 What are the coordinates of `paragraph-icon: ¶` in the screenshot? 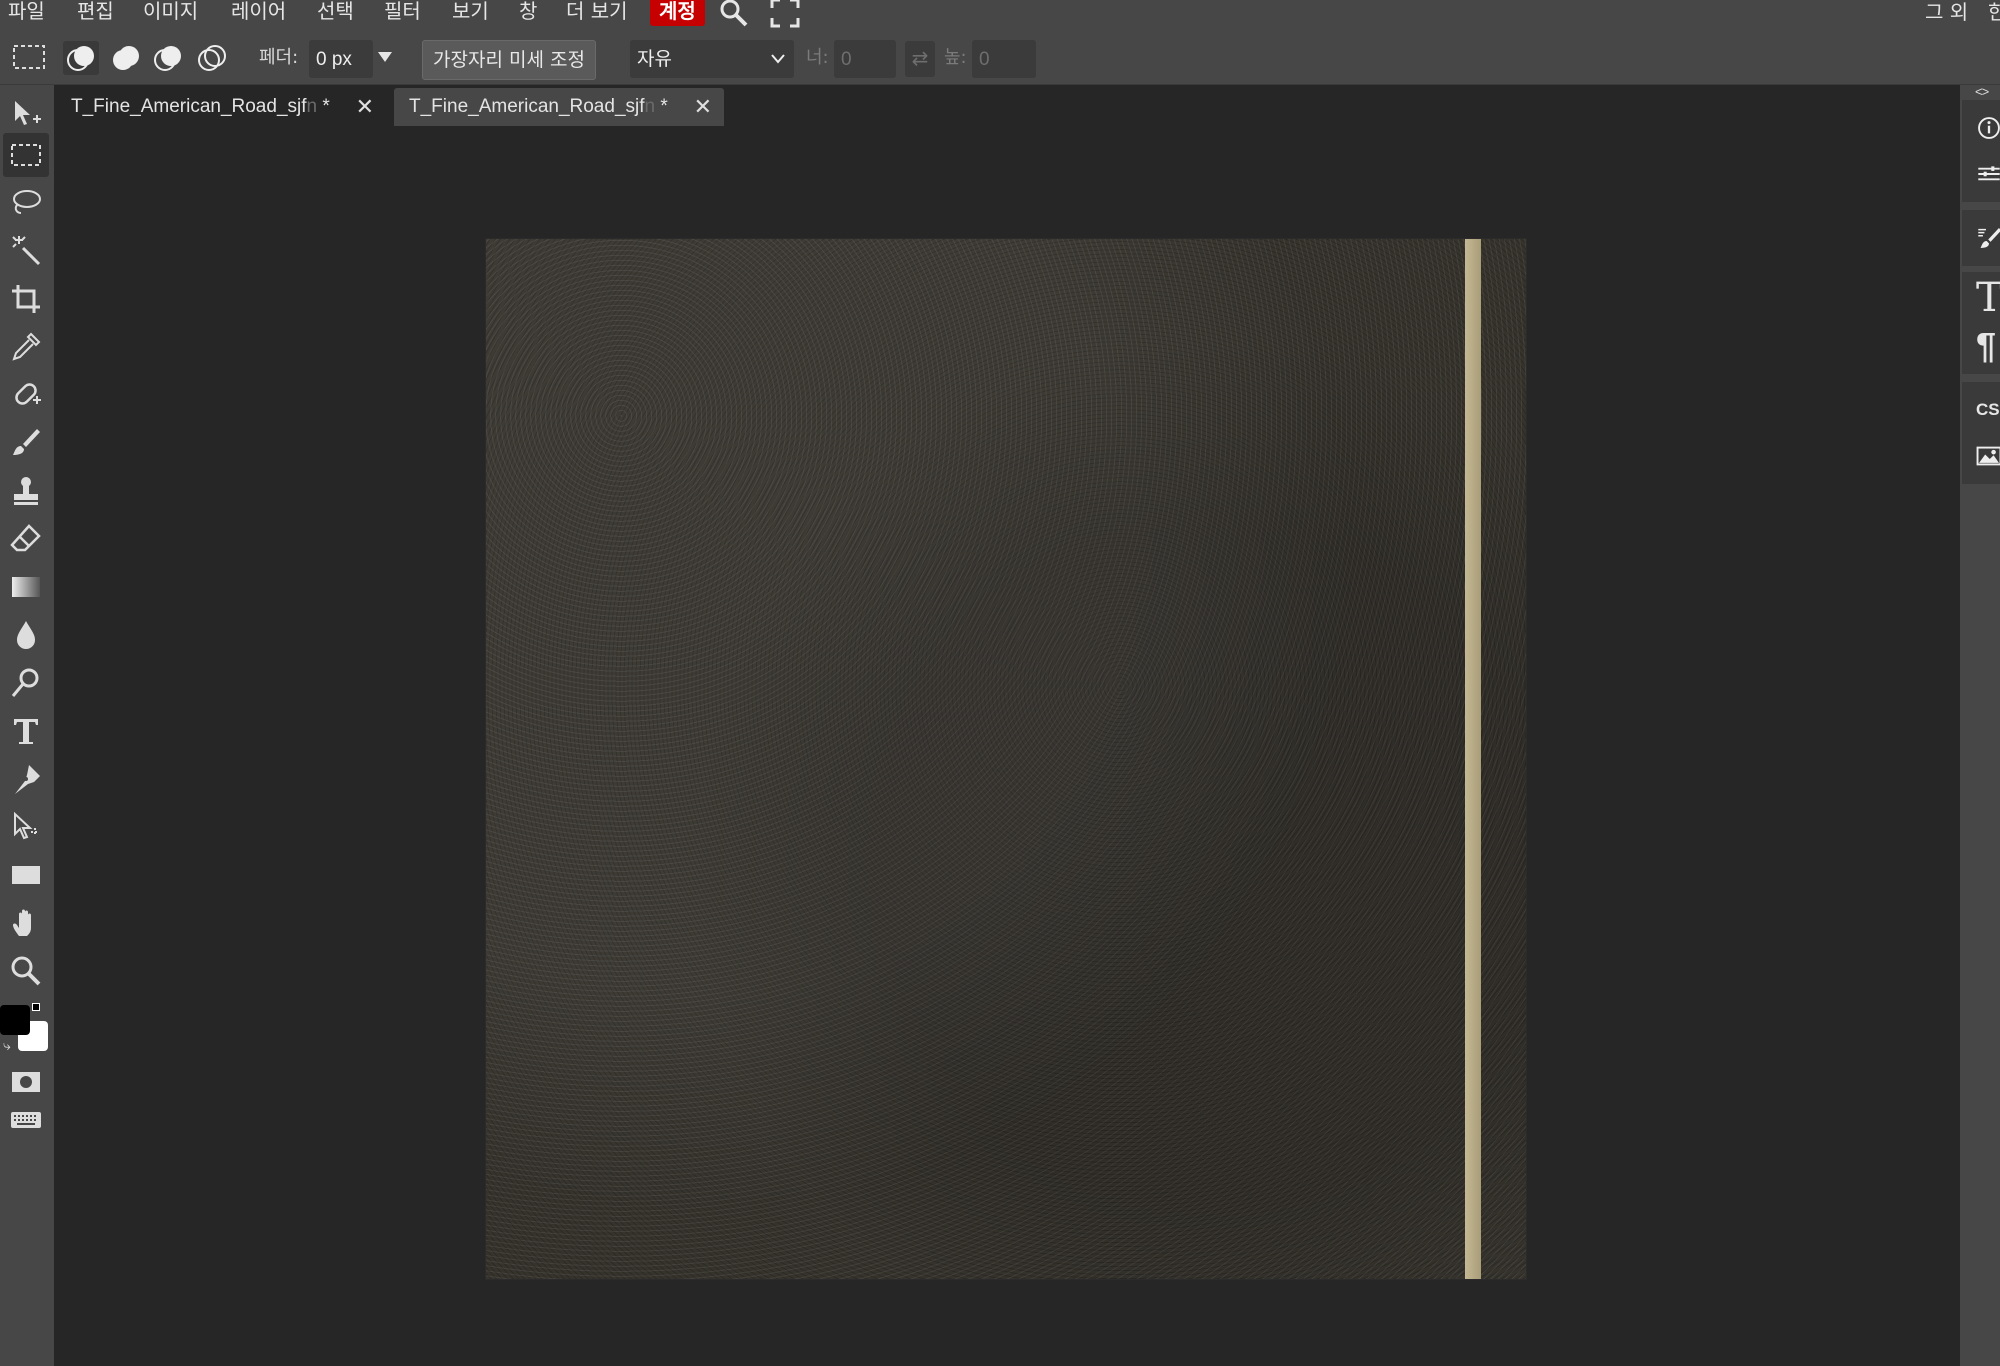 It's located at (1981, 346).